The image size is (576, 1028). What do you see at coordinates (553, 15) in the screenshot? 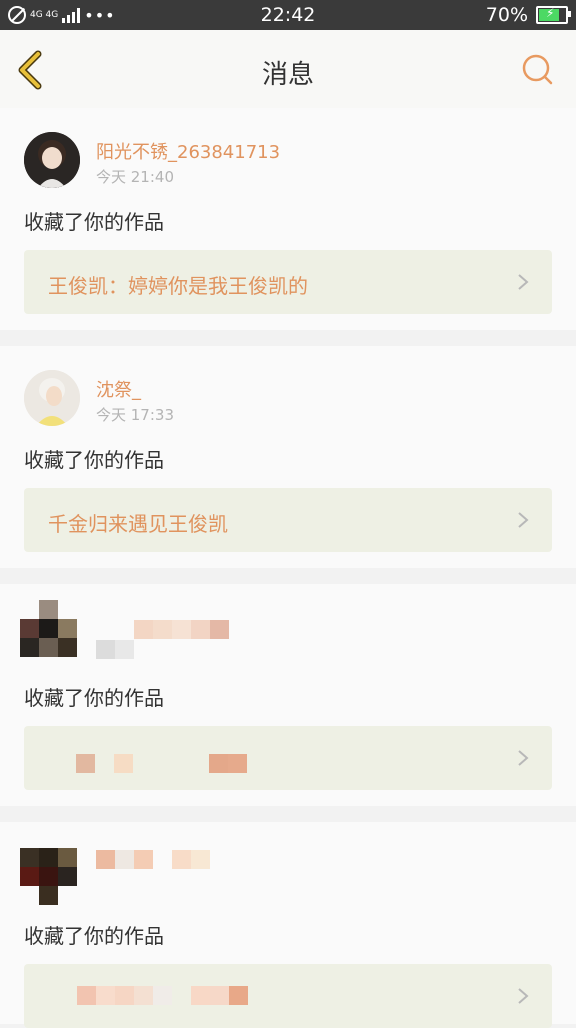
I see `battery-charging-icon: ⚡` at bounding box center [553, 15].